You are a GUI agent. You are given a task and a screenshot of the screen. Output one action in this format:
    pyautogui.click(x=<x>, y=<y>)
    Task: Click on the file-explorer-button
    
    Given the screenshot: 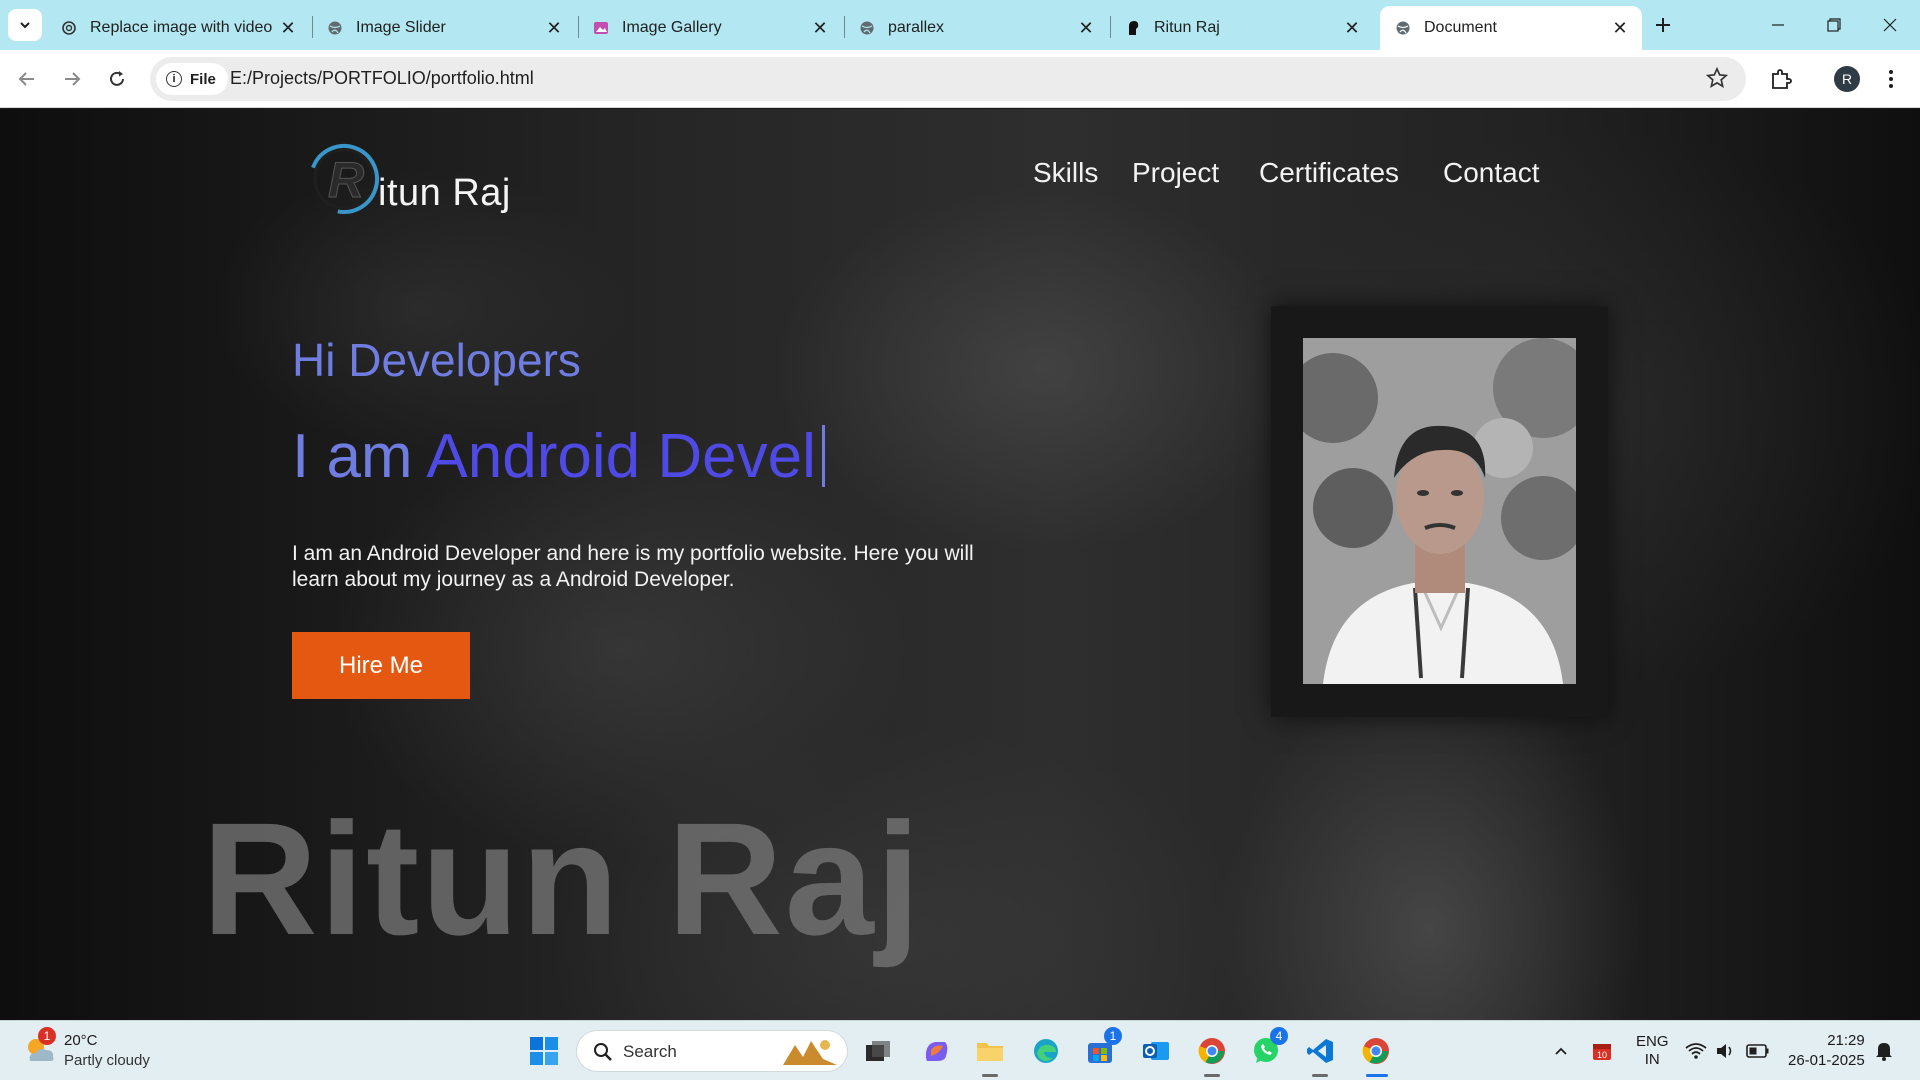 What is the action you would take?
    pyautogui.click(x=990, y=1054)
    